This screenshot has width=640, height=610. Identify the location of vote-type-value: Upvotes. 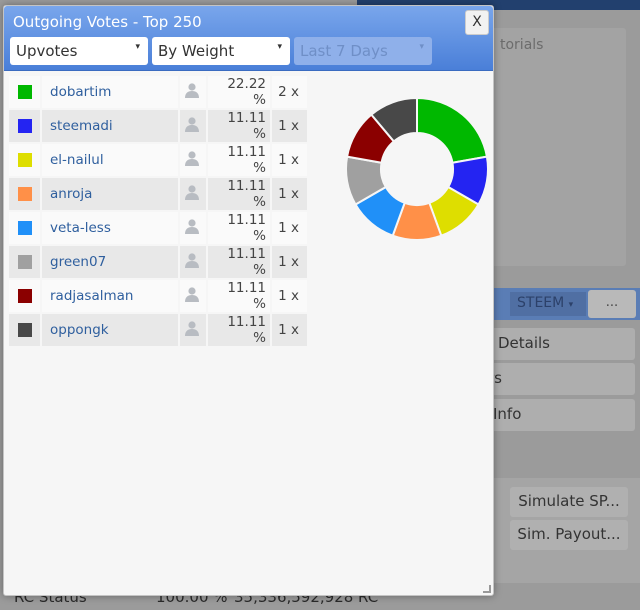
(47, 51).